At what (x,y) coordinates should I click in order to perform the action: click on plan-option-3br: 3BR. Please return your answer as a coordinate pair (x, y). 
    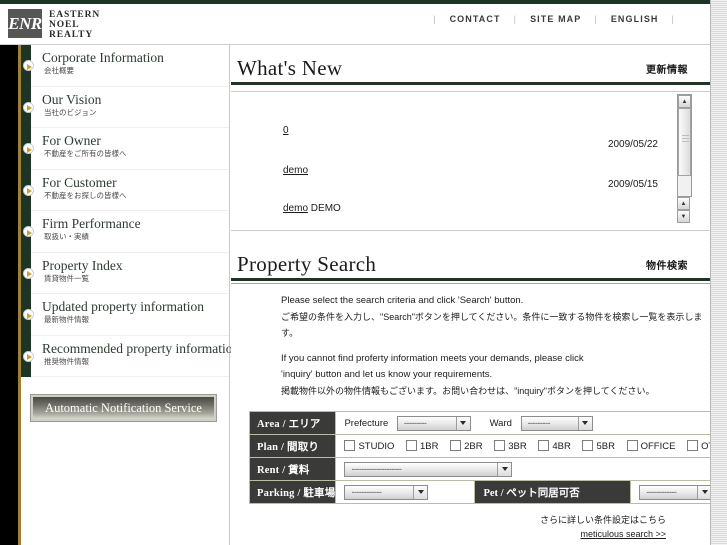
    Looking at the image, I should click on (510, 446).